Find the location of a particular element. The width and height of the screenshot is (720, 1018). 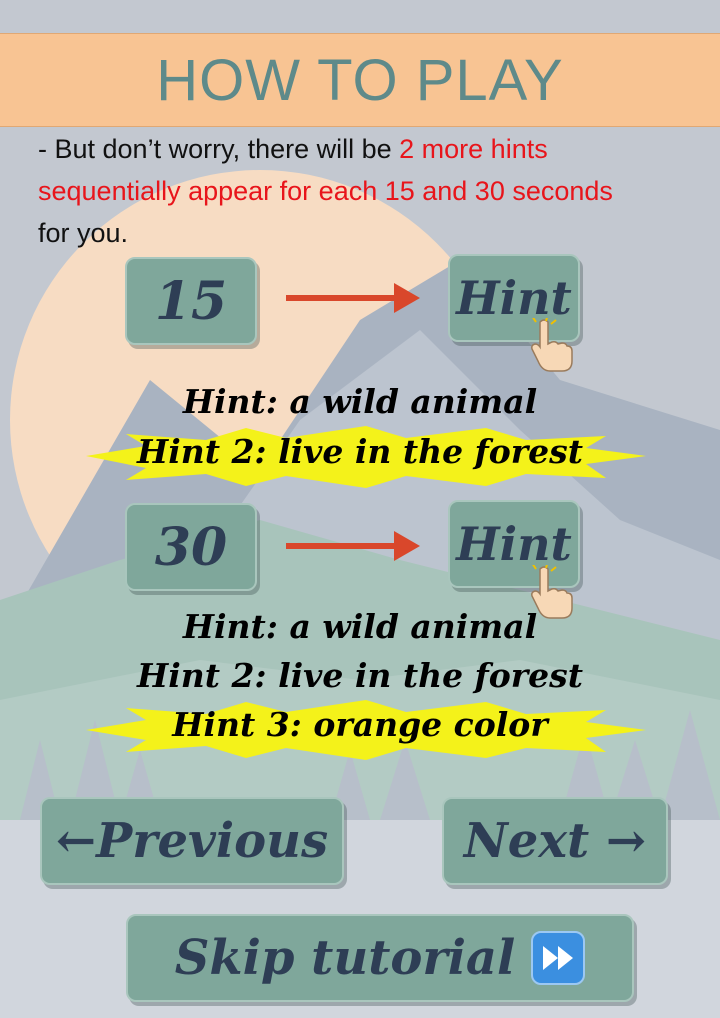

skip-tutorial-button: Skip tutorial is located at coordinates (380, 958).